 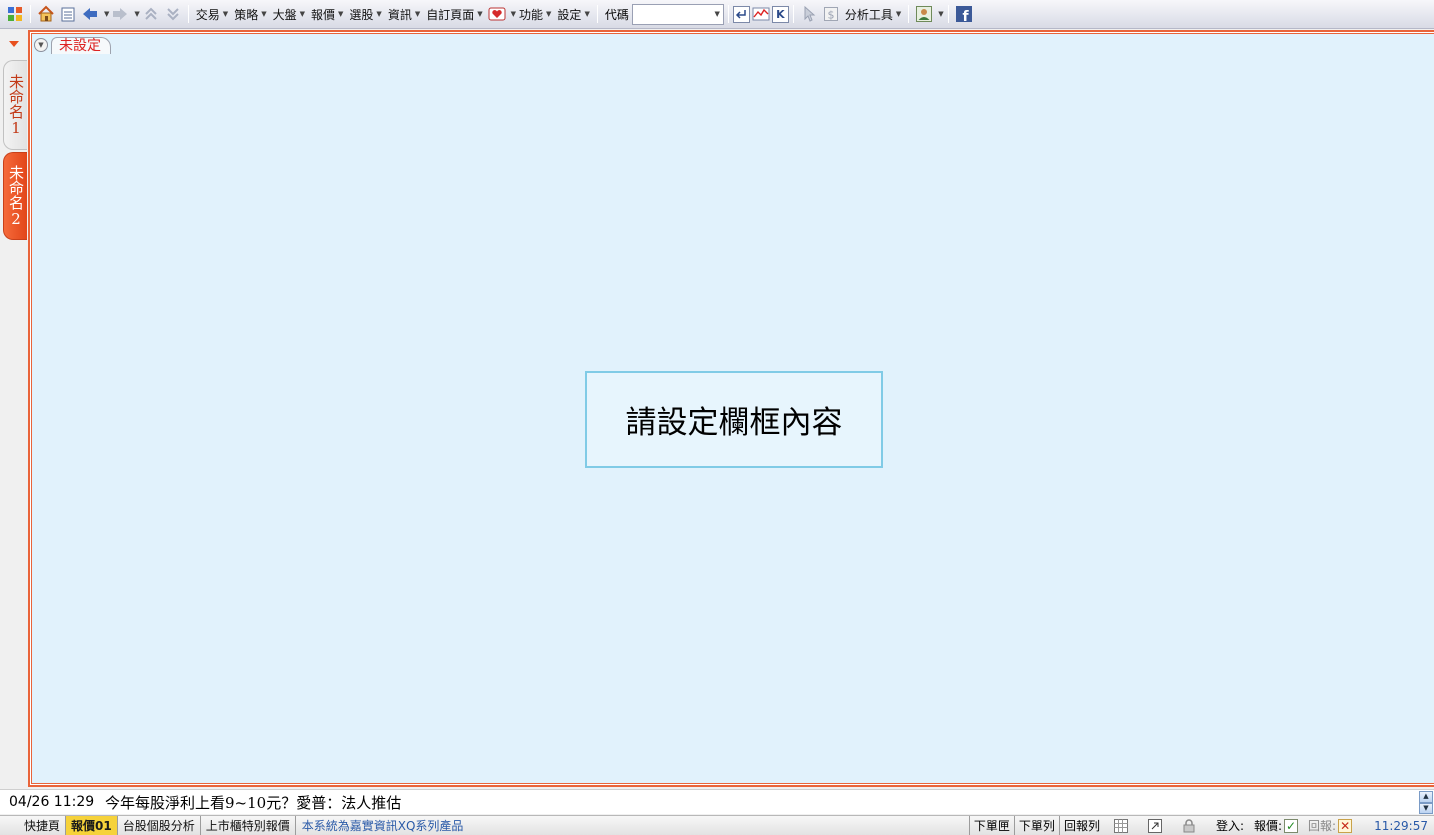 I want to click on page-tab-unnamed-1: 未命名1, so click(x=15, y=105).